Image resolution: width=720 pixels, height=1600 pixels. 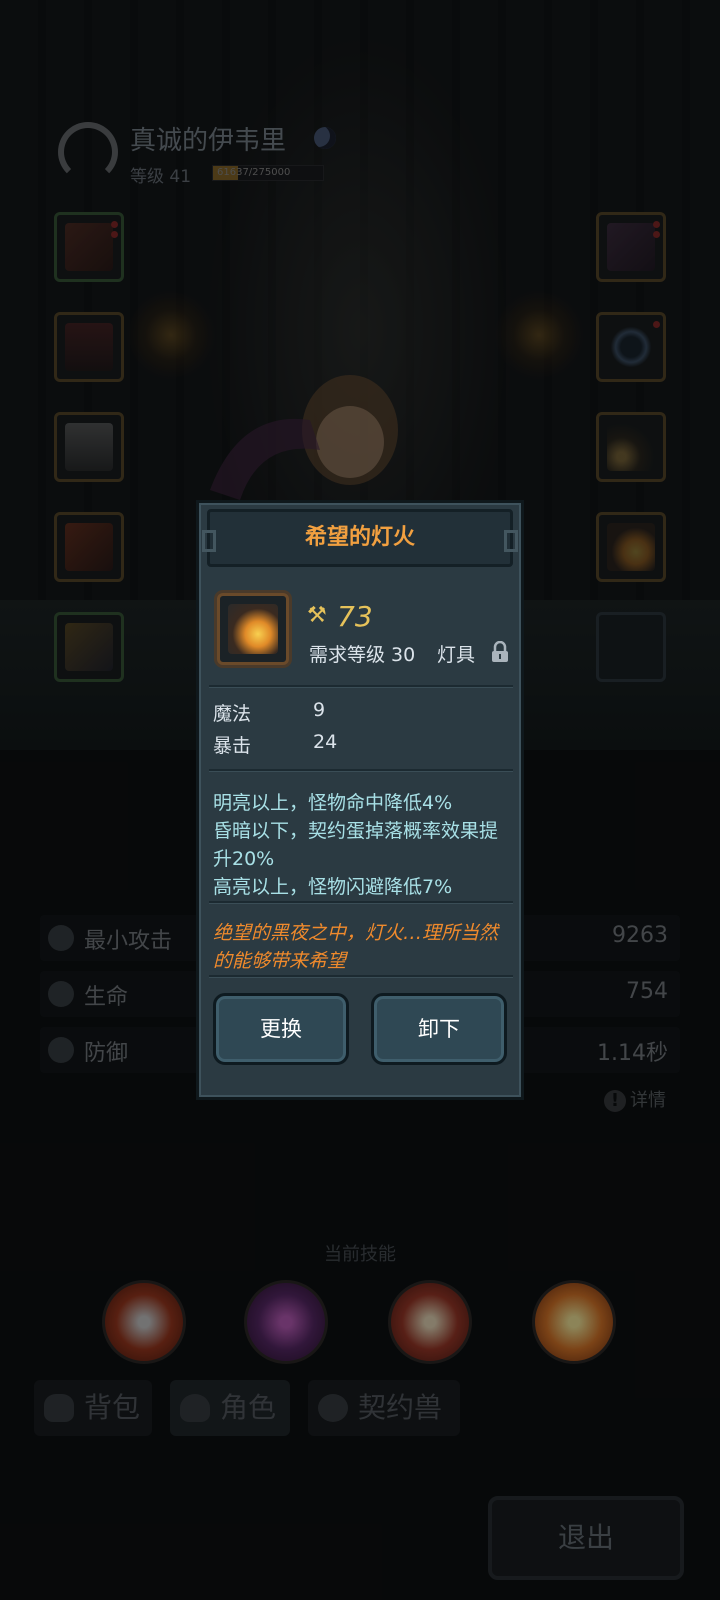 What do you see at coordinates (356, 947) in the screenshot?
I see `item-lore: 绝望的黑夜之中，灯火…理所当然的能够带来希望` at bounding box center [356, 947].